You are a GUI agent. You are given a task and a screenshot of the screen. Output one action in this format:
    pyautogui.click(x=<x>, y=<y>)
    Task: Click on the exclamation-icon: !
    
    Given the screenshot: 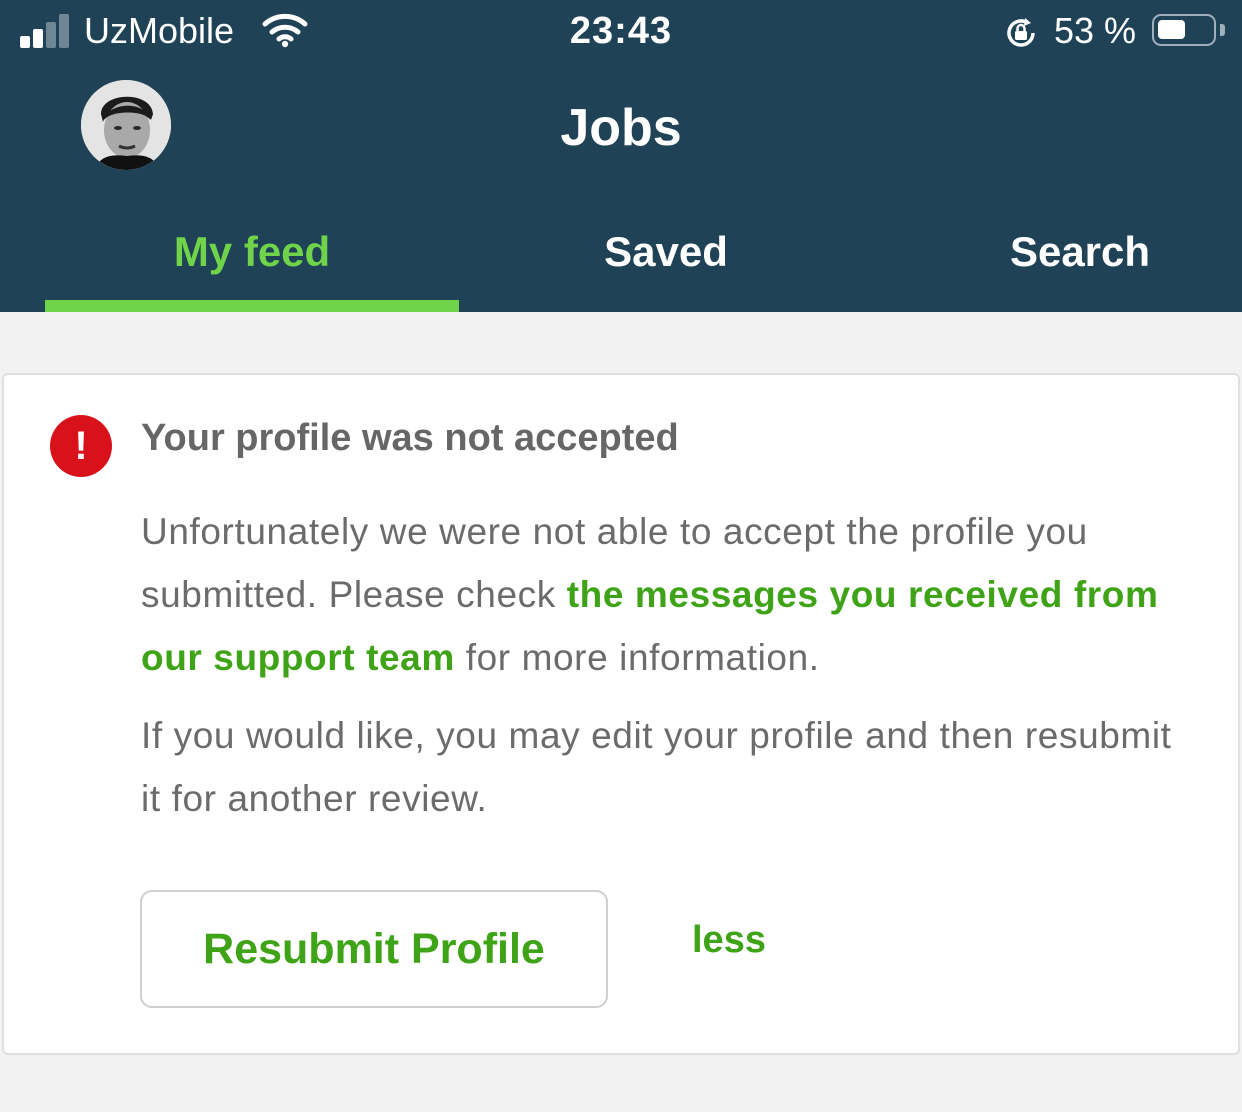 What is the action you would take?
    pyautogui.click(x=81, y=446)
    